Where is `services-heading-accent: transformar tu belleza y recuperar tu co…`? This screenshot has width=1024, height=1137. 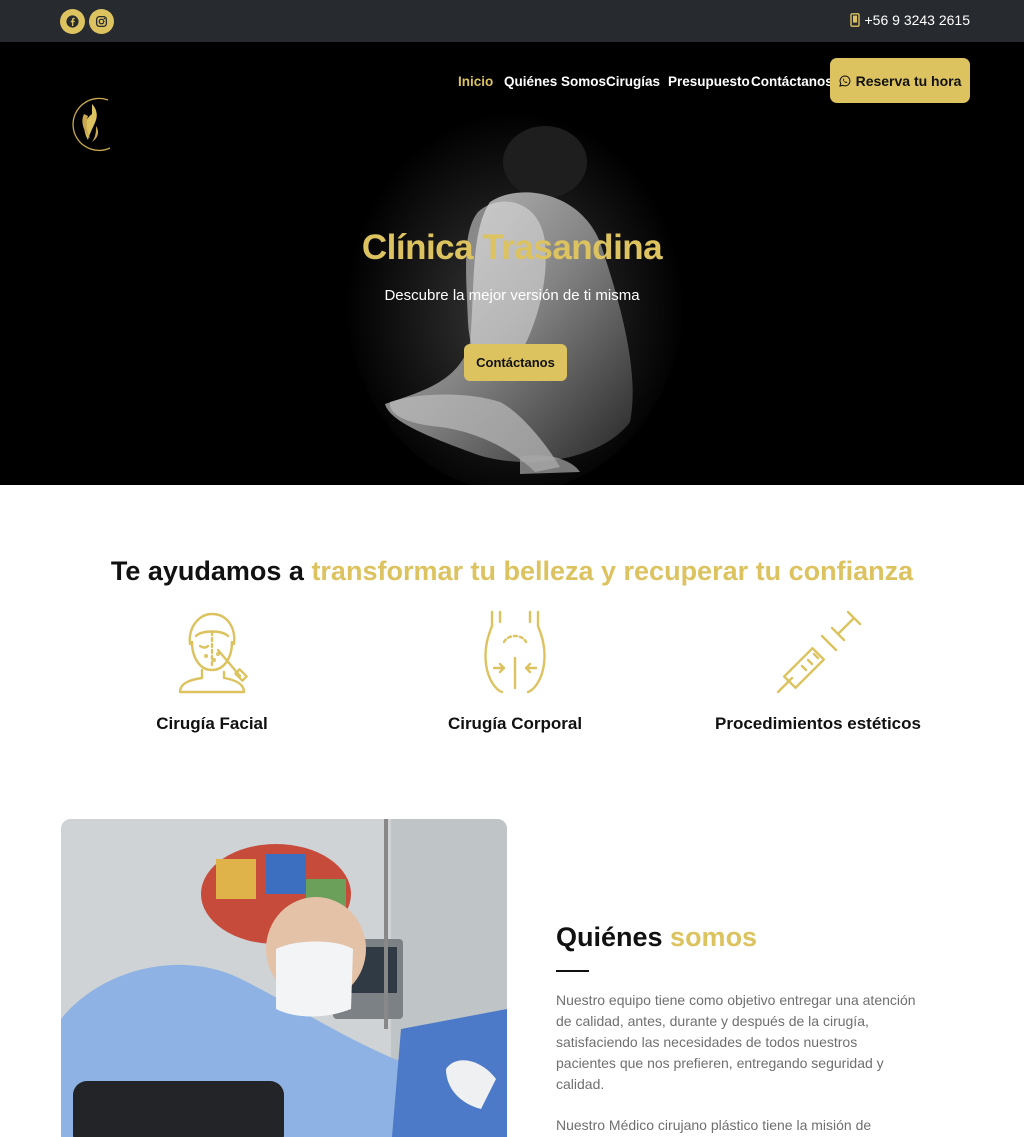 services-heading-accent: transformar tu belleza y recuperar tu co… is located at coordinates (612, 571).